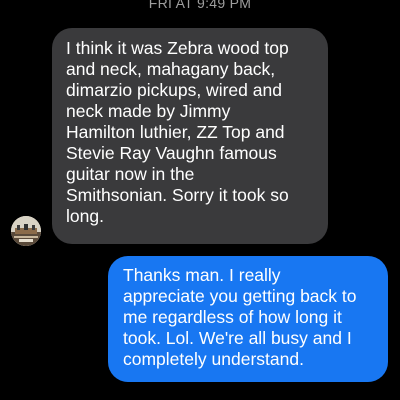 The image size is (400, 400). I want to click on message-timestamp: FRI AT 9:49 PM, so click(200, 5).